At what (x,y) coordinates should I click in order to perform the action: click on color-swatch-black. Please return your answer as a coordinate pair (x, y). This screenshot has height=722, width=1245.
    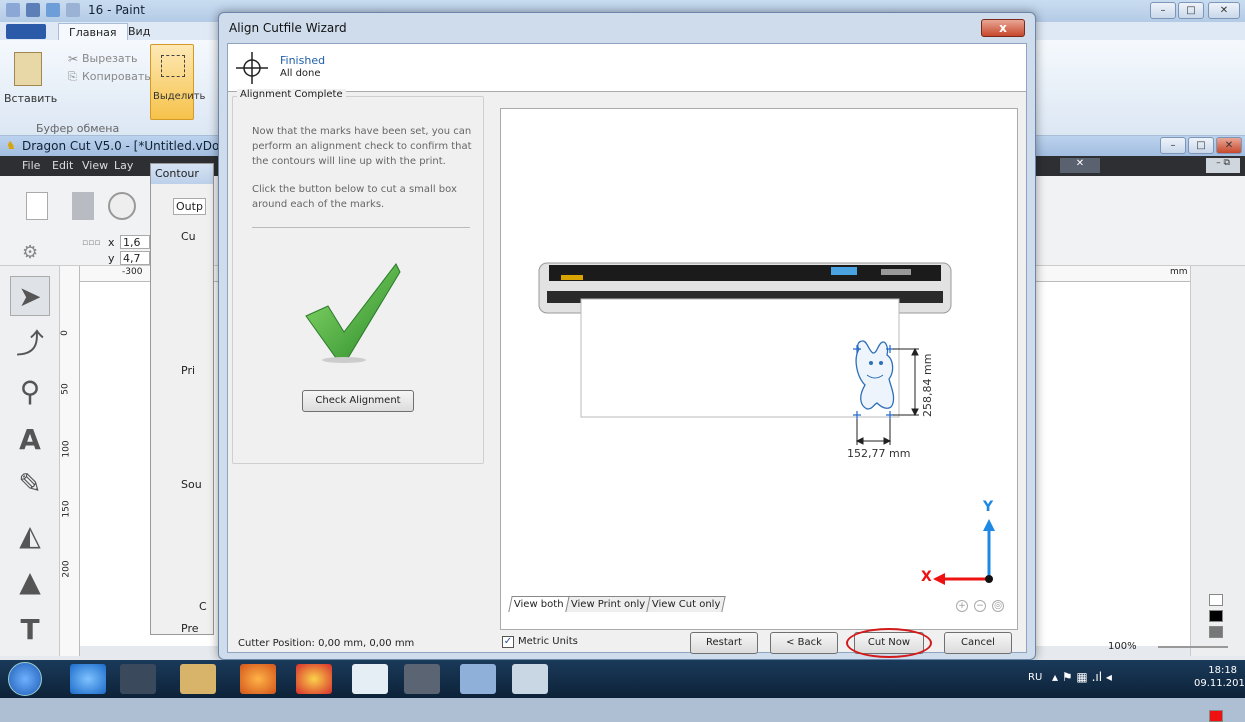
    Looking at the image, I should click on (1216, 616).